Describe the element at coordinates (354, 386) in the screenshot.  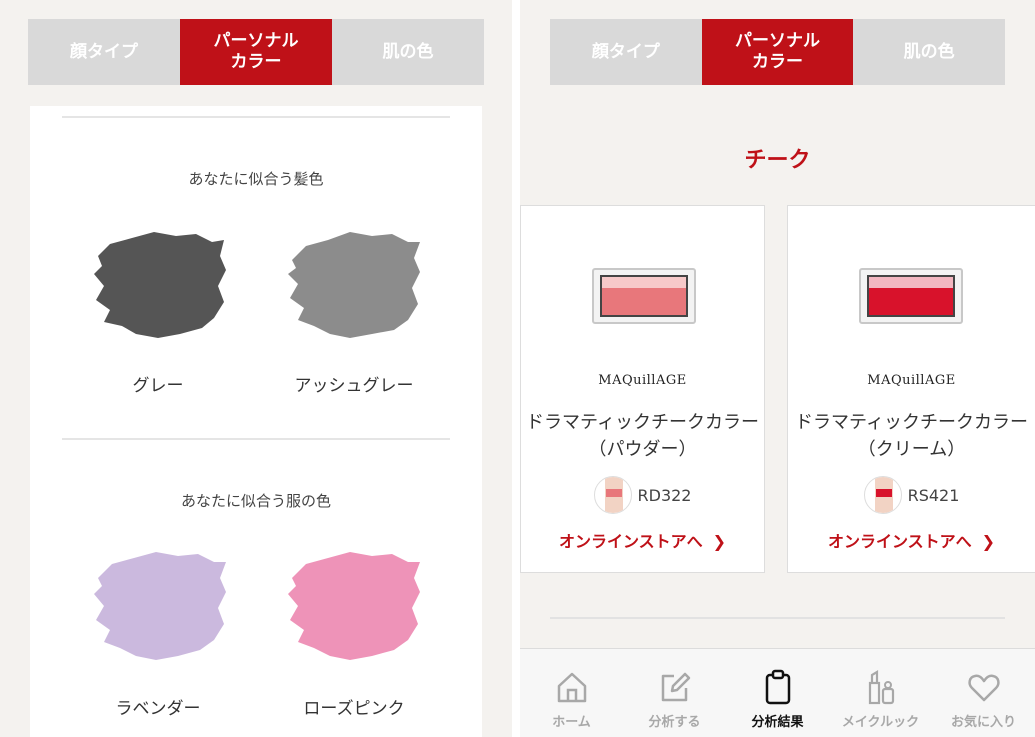
I see `hair-label-ash-gray: アッシュグレー` at that location.